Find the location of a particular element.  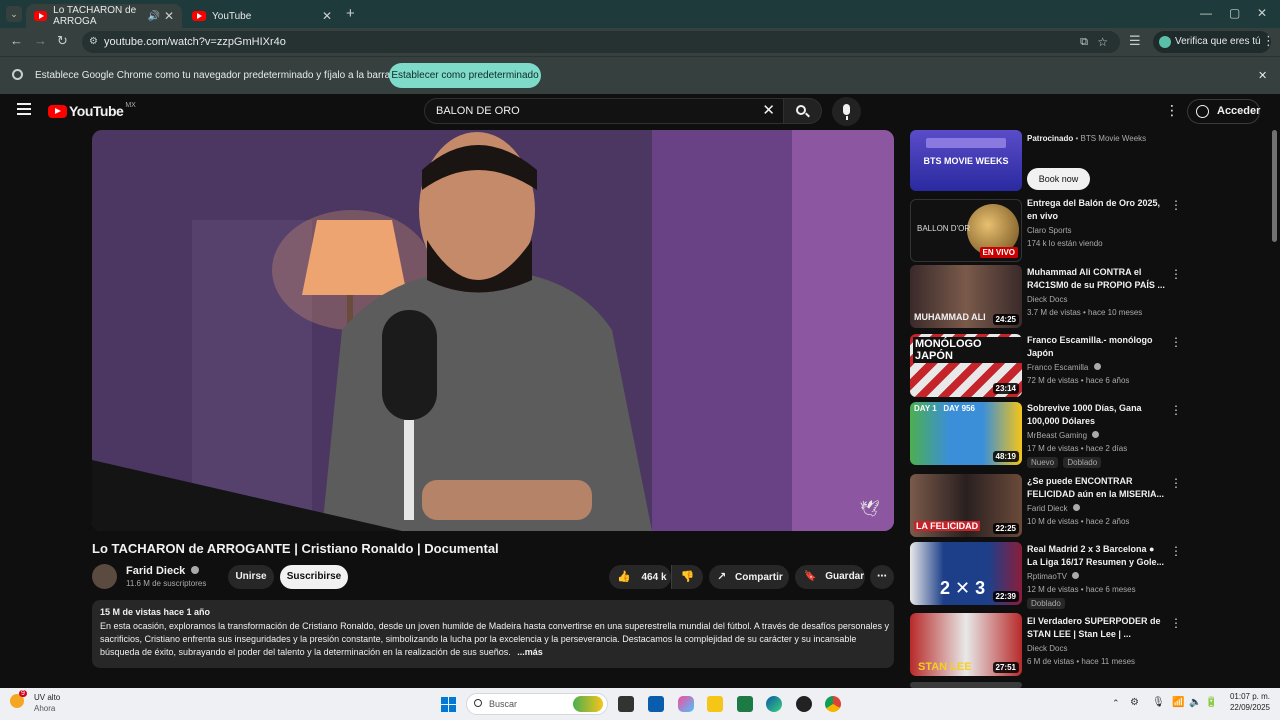

microphone-tray-icon: 🎙 is located at coordinates (1158, 702).